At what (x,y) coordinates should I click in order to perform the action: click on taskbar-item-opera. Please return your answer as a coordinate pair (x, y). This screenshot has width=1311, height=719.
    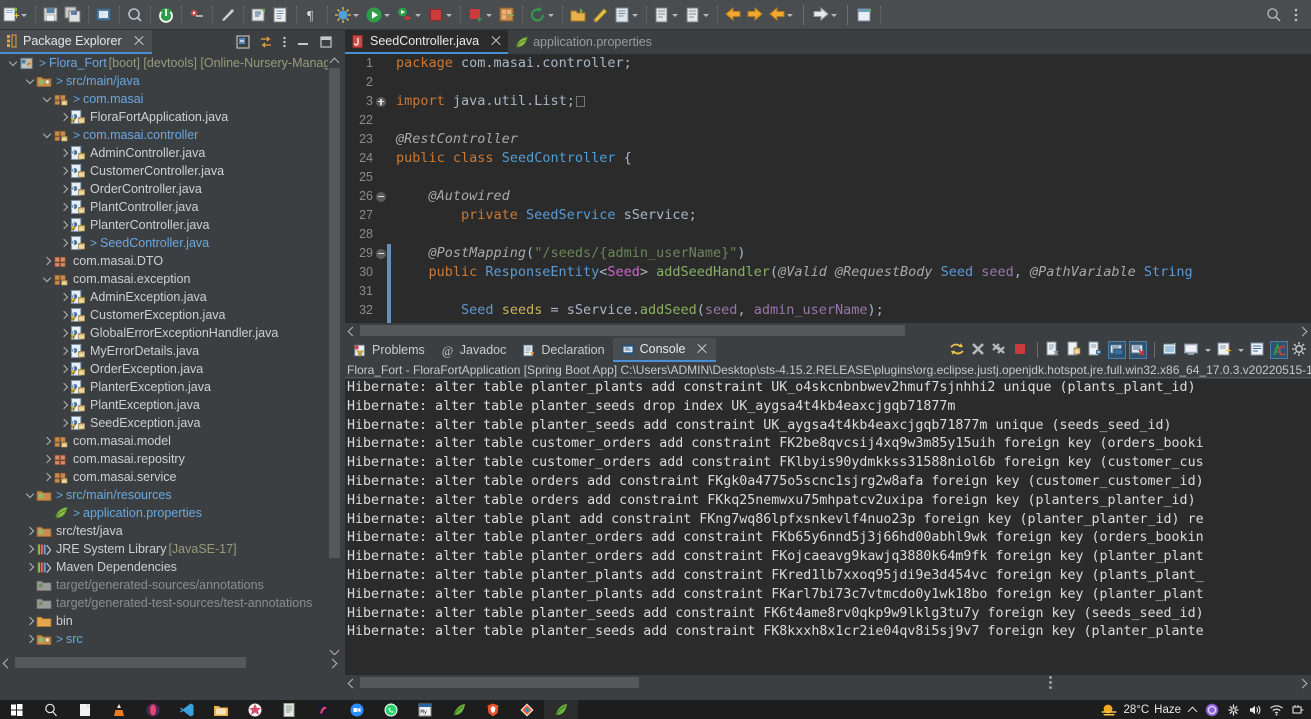
    Looking at the image, I should click on (153, 709).